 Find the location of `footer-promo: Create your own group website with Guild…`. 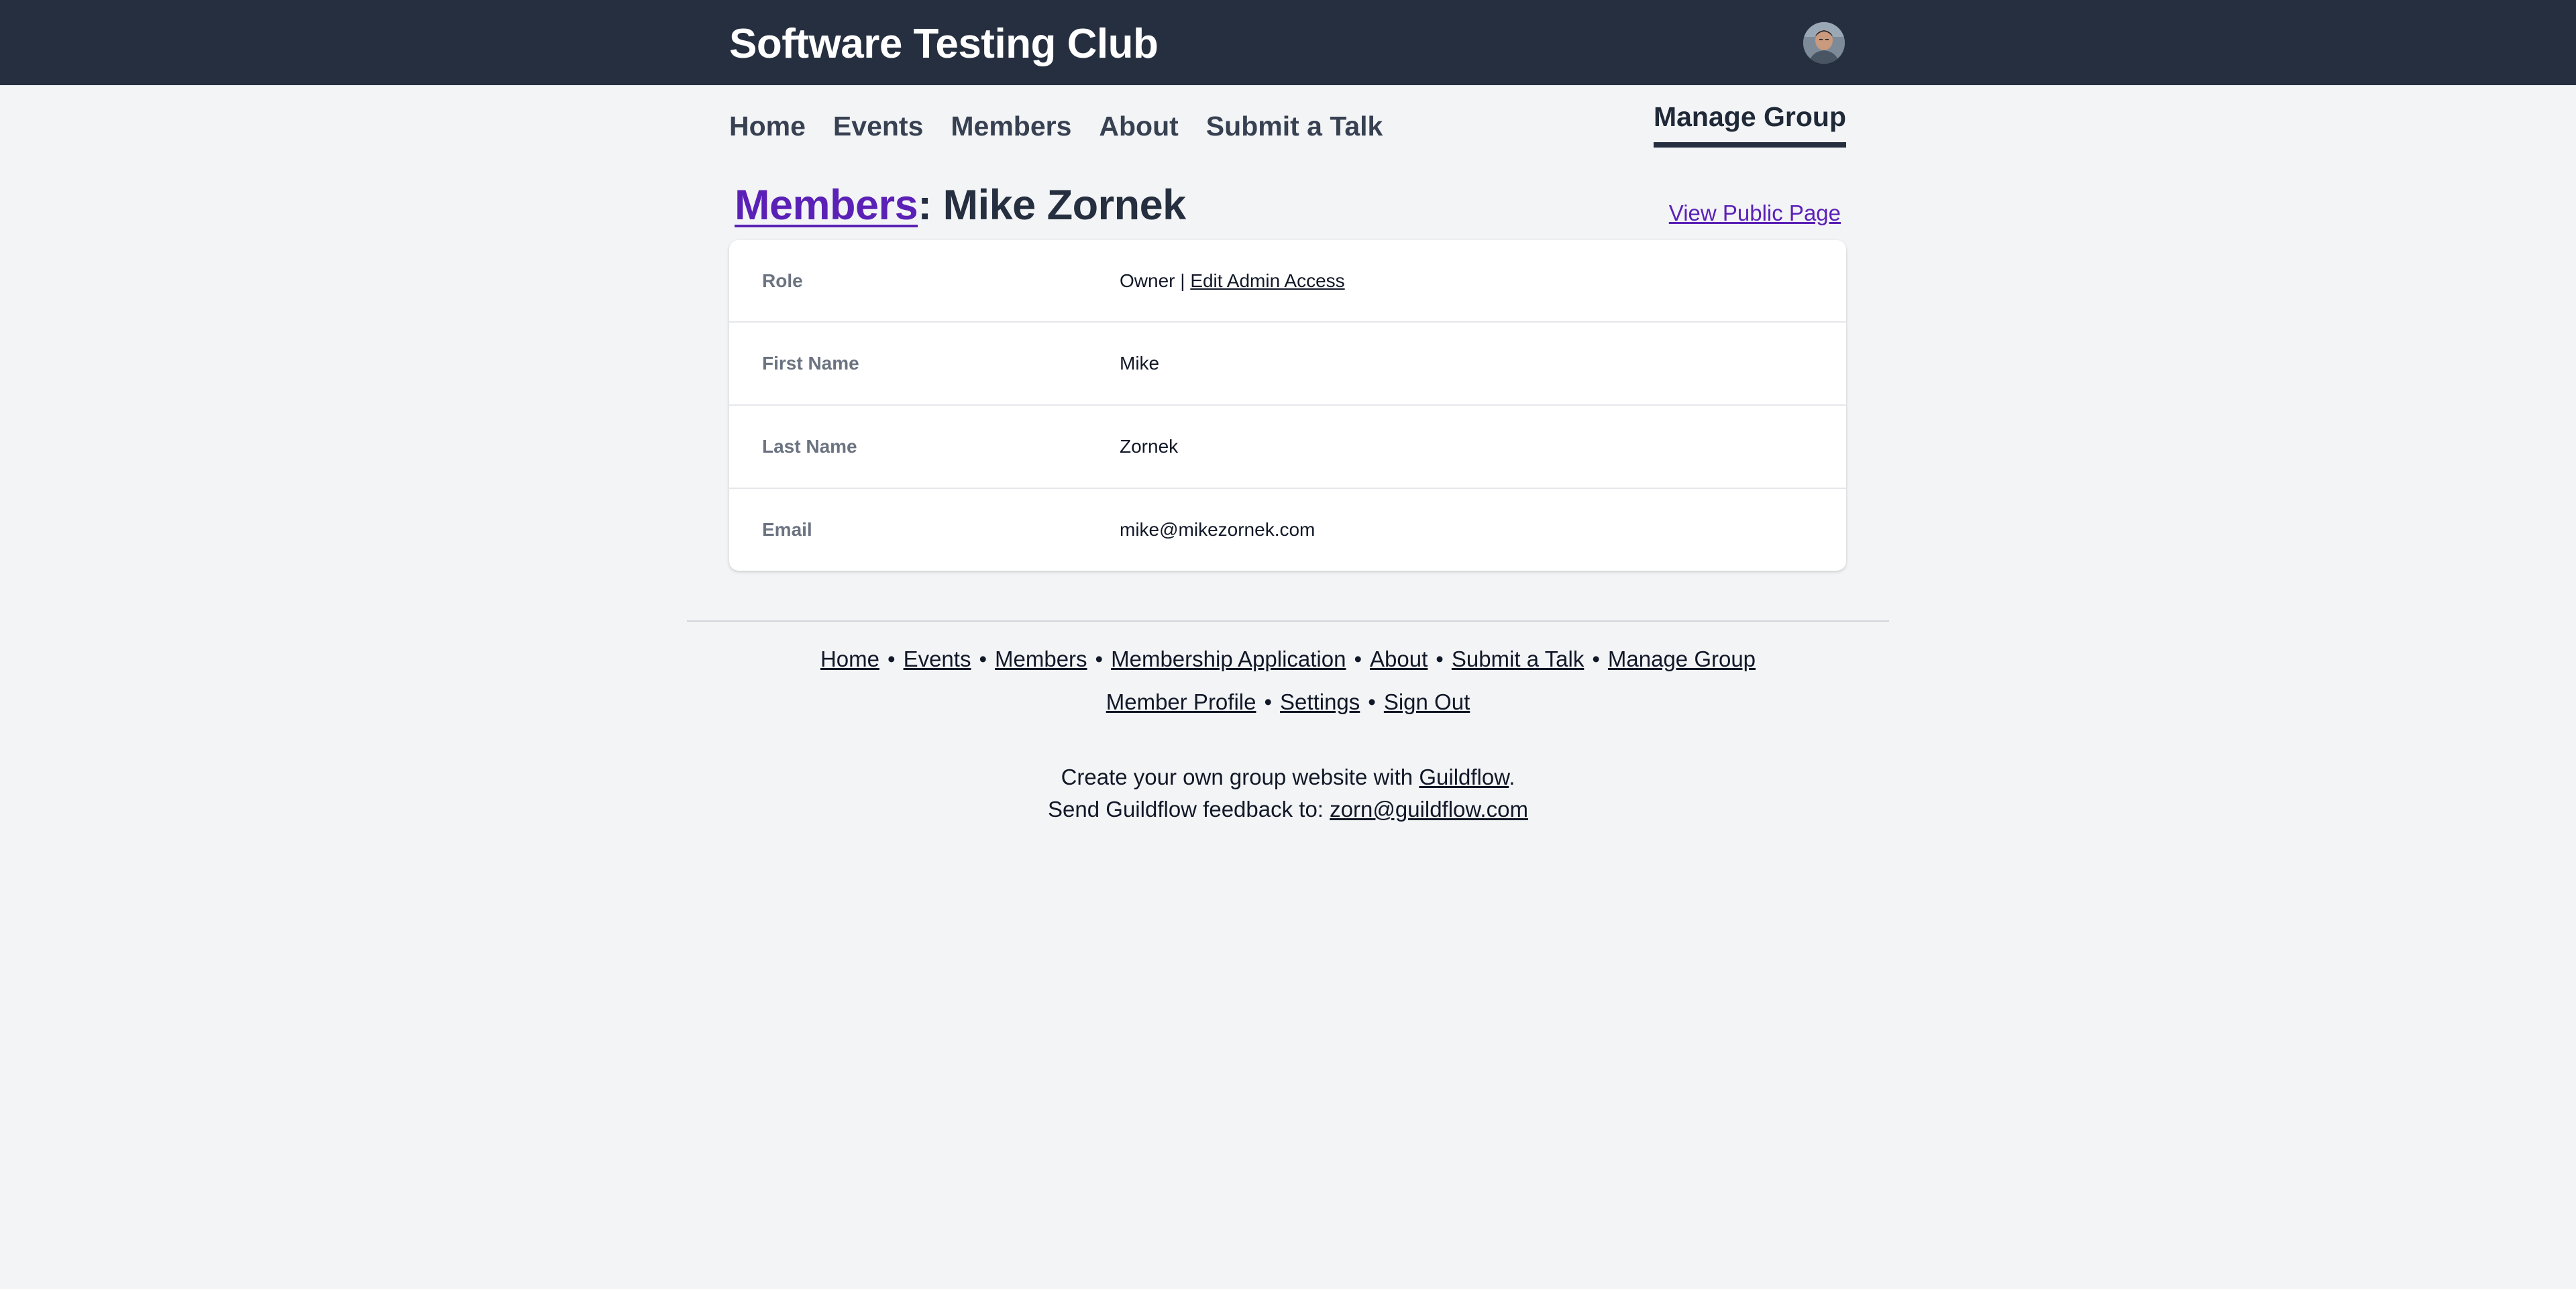

footer-promo: Create your own group website with Guild… is located at coordinates (1288, 777).